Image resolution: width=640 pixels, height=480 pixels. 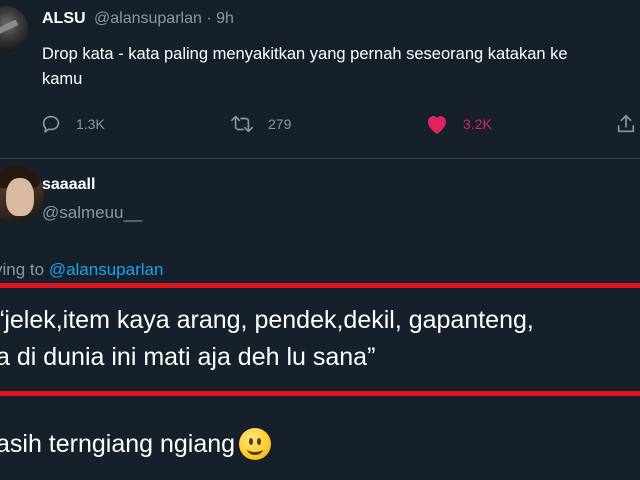 I want to click on replying-to-label: ying to, so click(x=22, y=269).